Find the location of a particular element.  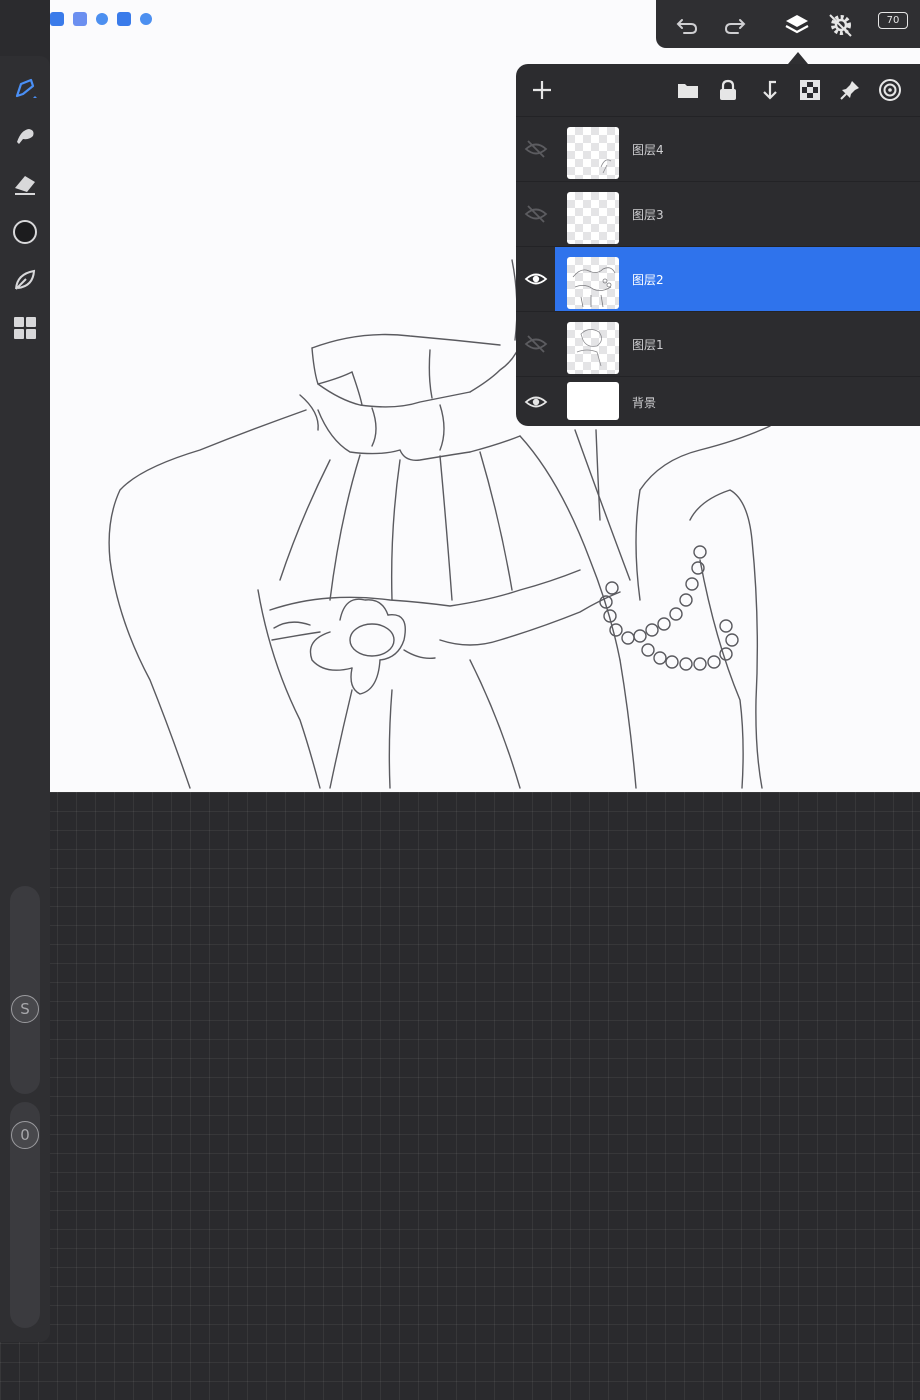

layers-icon is located at coordinates (797, 24).